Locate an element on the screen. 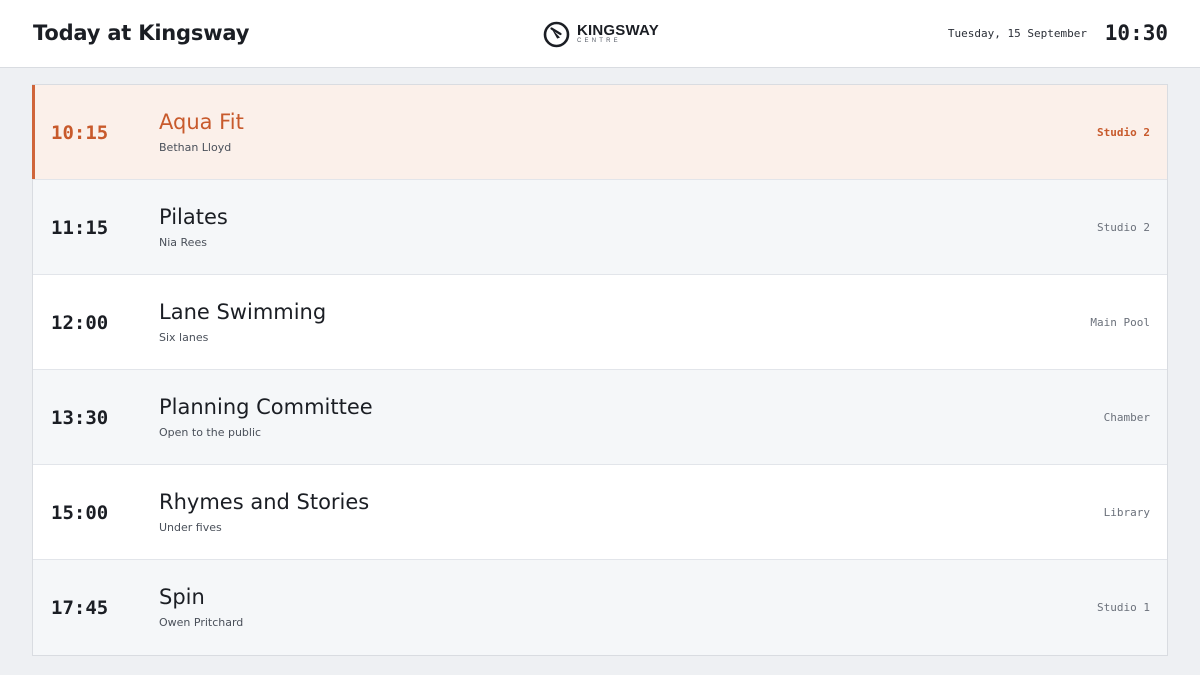 The image size is (1200, 675). schedule-row: 17:45 Spin Owen Pritchard Studio 1 is located at coordinates (600, 607).